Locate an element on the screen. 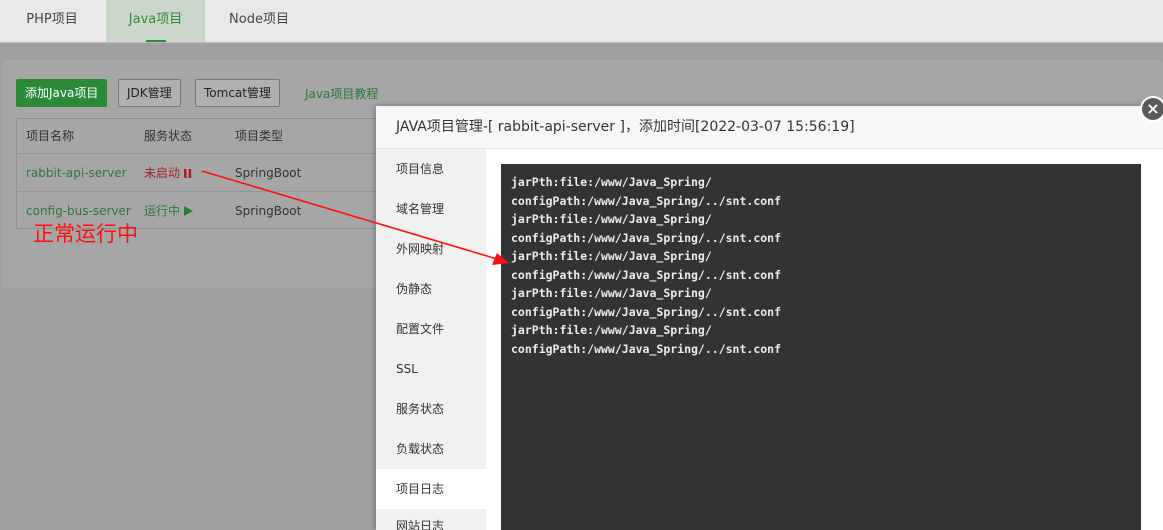  annotation-arrow-icon is located at coordinates (355, 217).